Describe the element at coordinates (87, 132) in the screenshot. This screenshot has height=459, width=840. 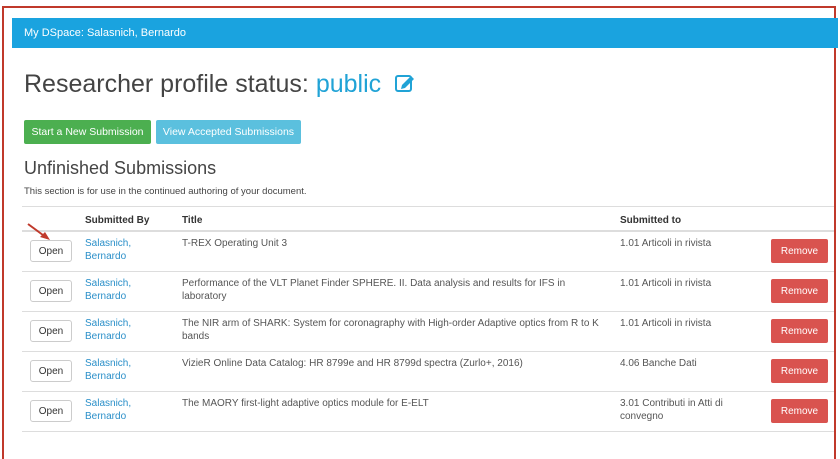
I see `start-new-submission-button: Start a New Submission` at that location.